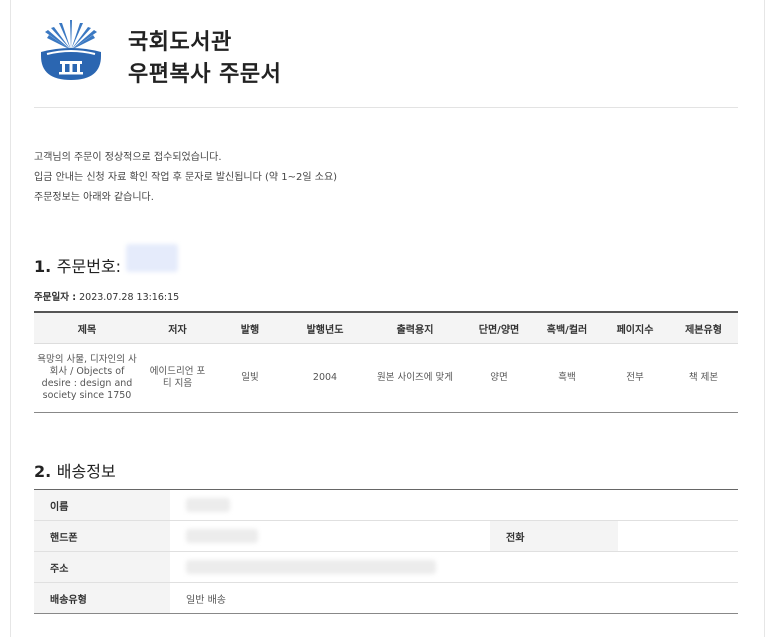  Describe the element at coordinates (454, 598) in the screenshot. I see `delivery-type-value: 일반 배송` at that location.